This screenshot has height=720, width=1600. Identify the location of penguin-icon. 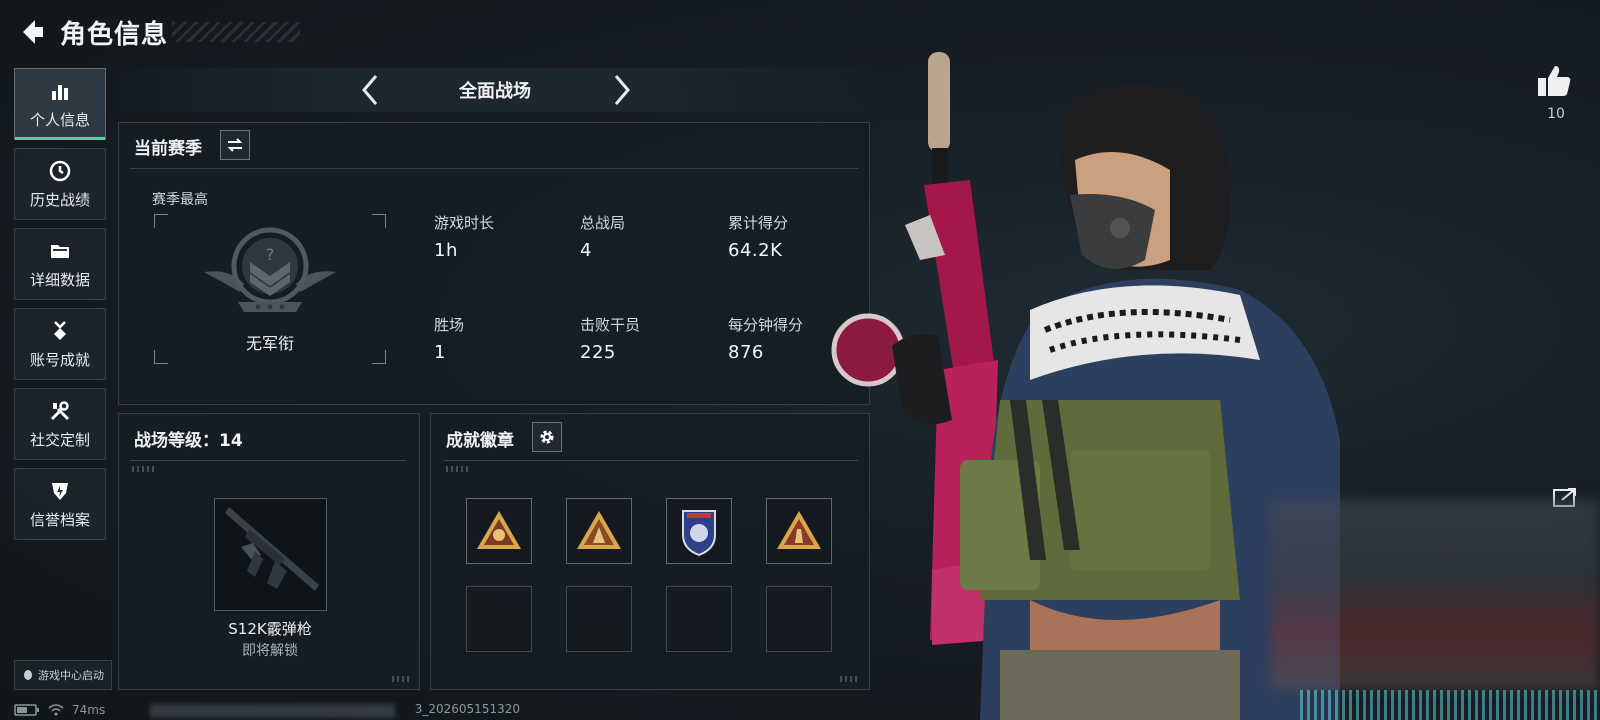
(28, 675).